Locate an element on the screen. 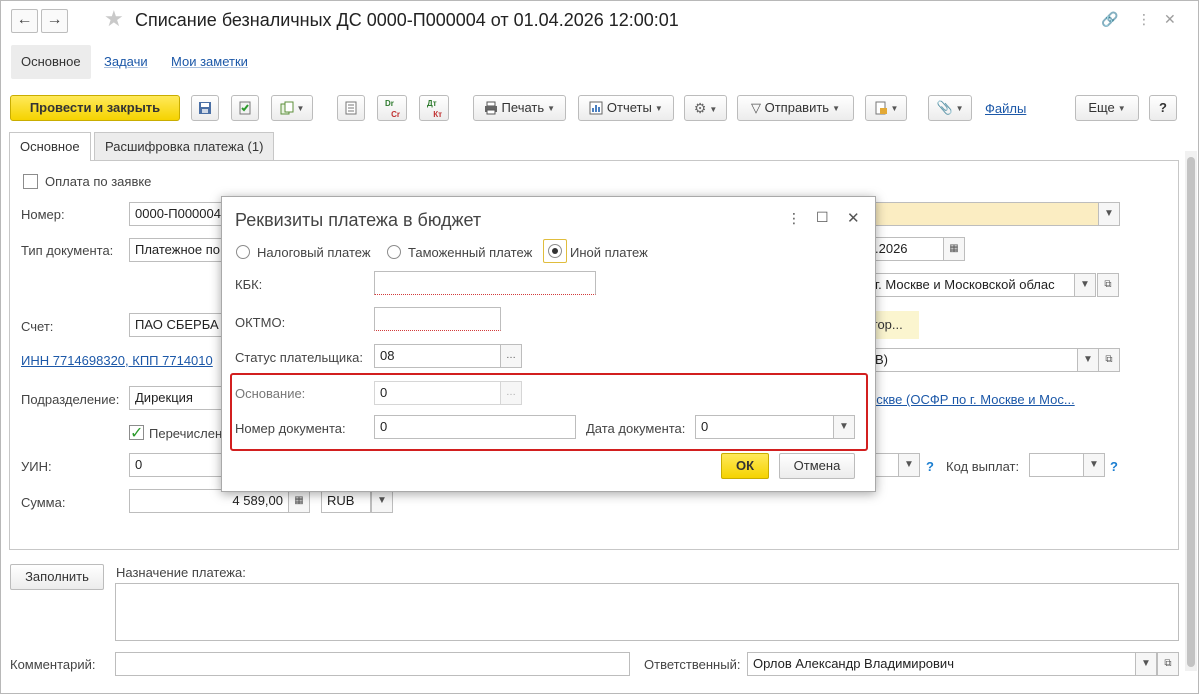  date-field: .2026 is located at coordinates (906, 249).